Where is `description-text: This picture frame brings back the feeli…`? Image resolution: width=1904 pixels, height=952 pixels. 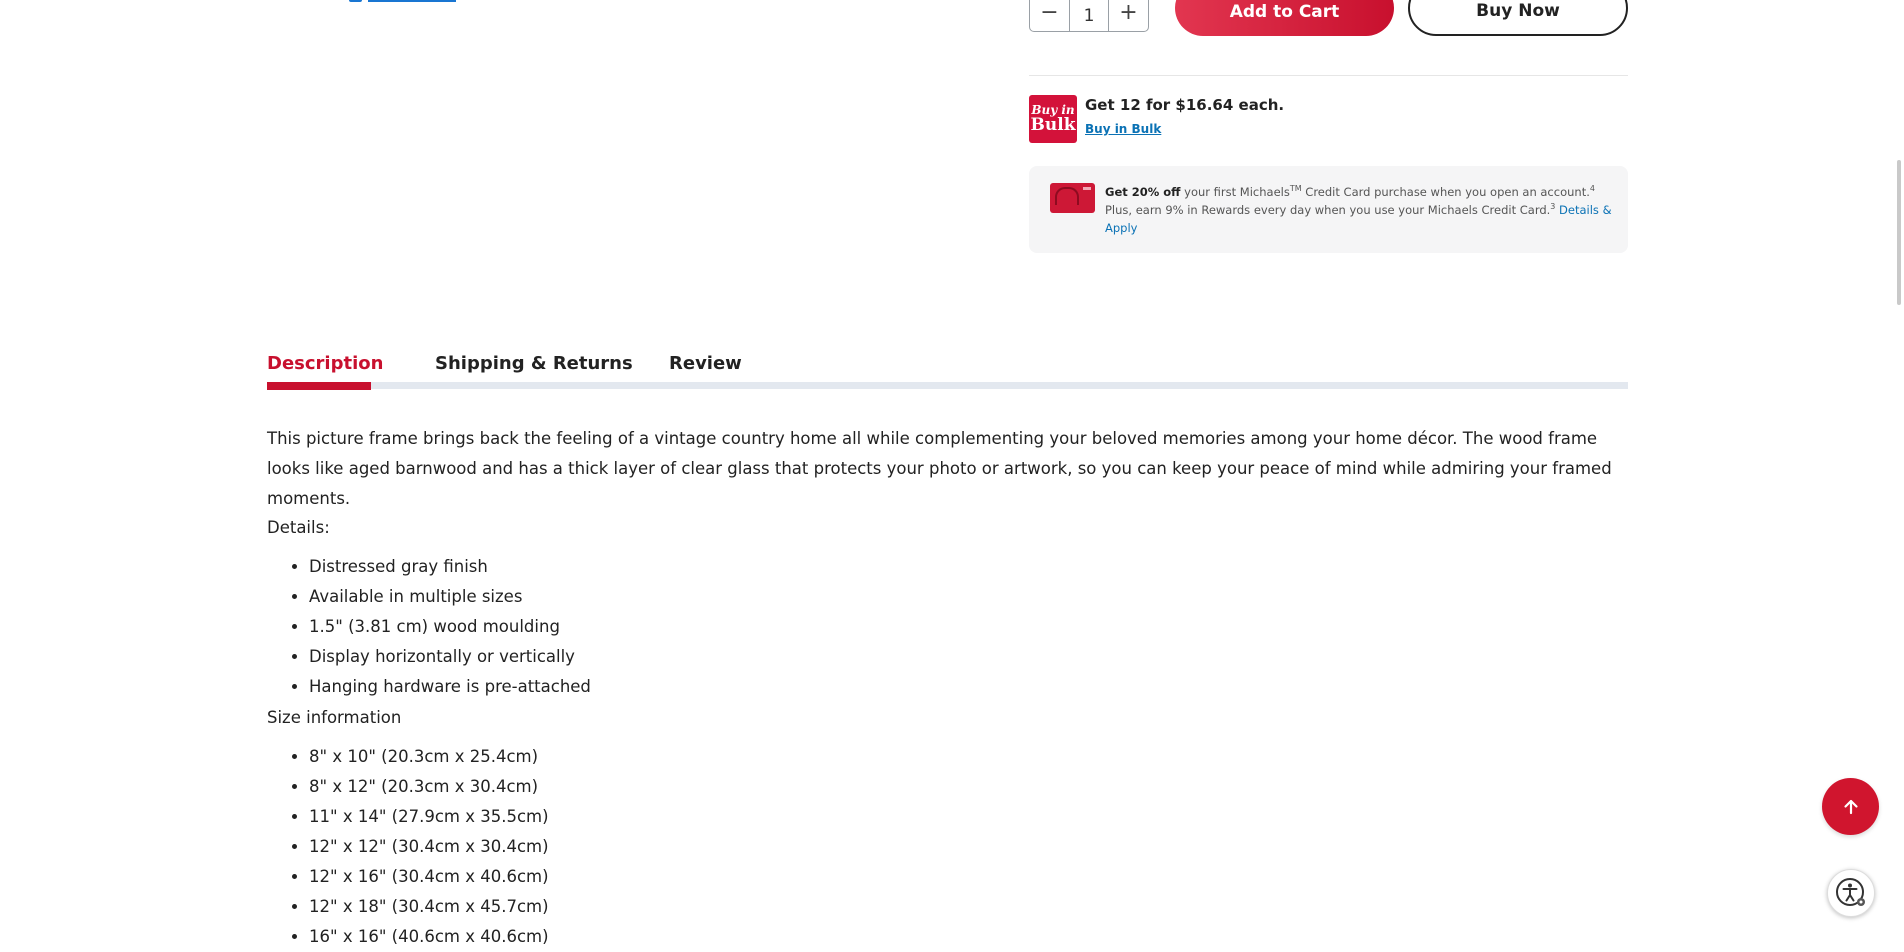 description-text: This picture frame brings back the feeli… is located at coordinates (947, 469).